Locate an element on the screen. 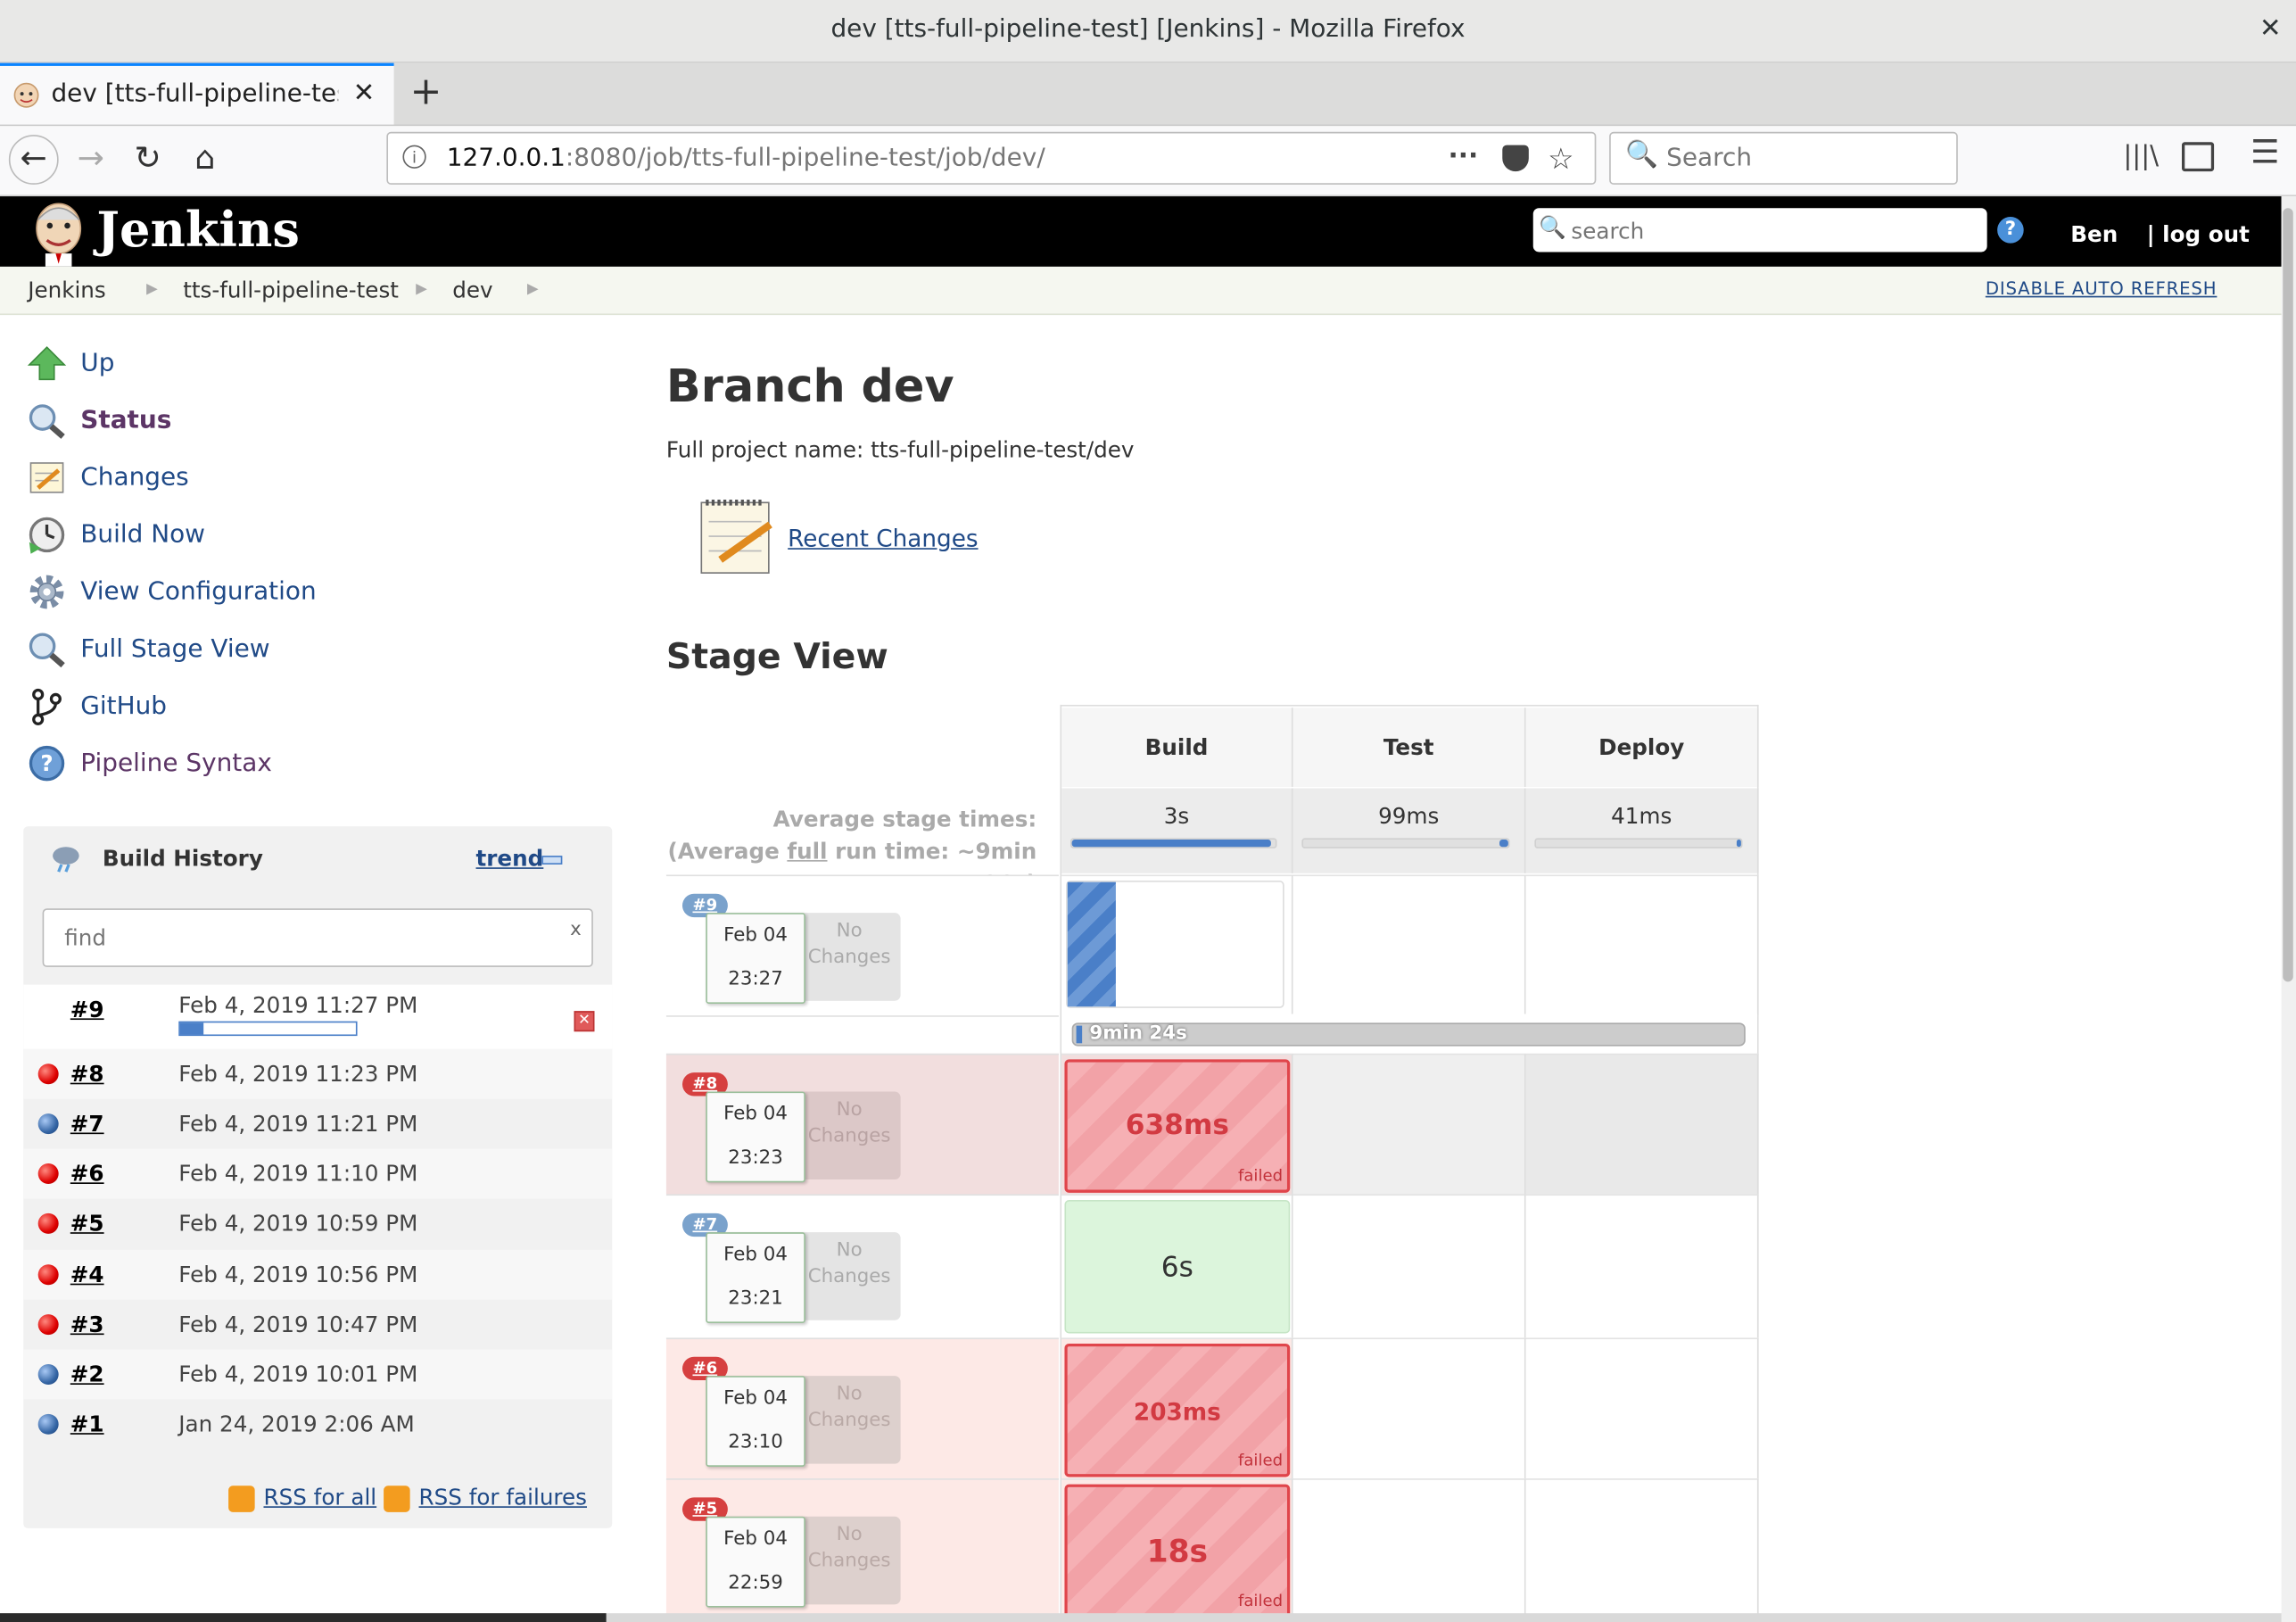 This screenshot has height=1622, width=2296. browser-search-bar: 🔍 Search is located at coordinates (1783, 158).